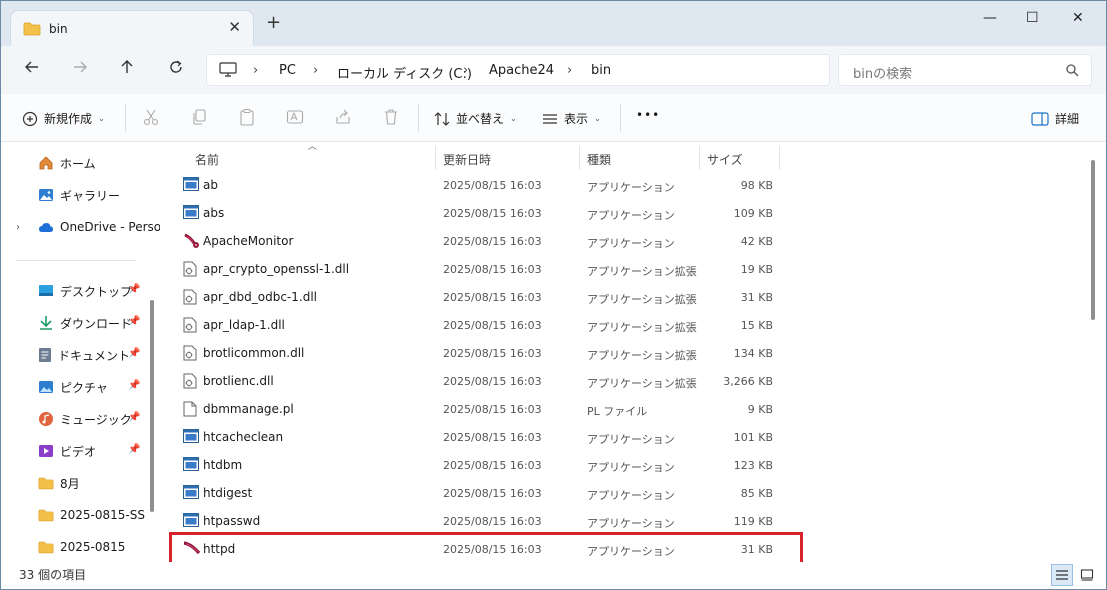  I want to click on rename-icon, so click(295, 118).